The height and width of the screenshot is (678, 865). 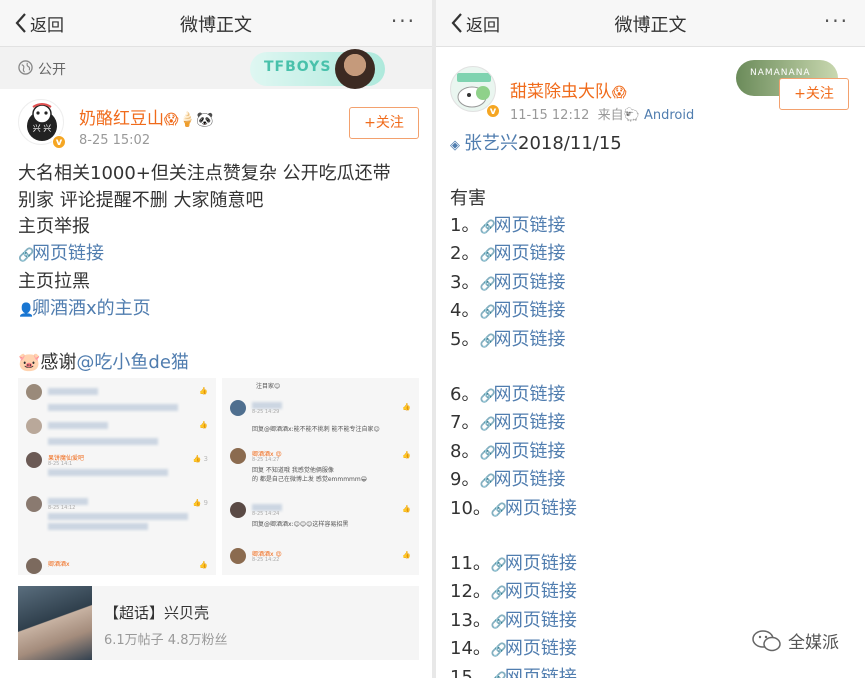 What do you see at coordinates (200, 459) in the screenshot?
I see `like-icon: 👍 3` at bounding box center [200, 459].